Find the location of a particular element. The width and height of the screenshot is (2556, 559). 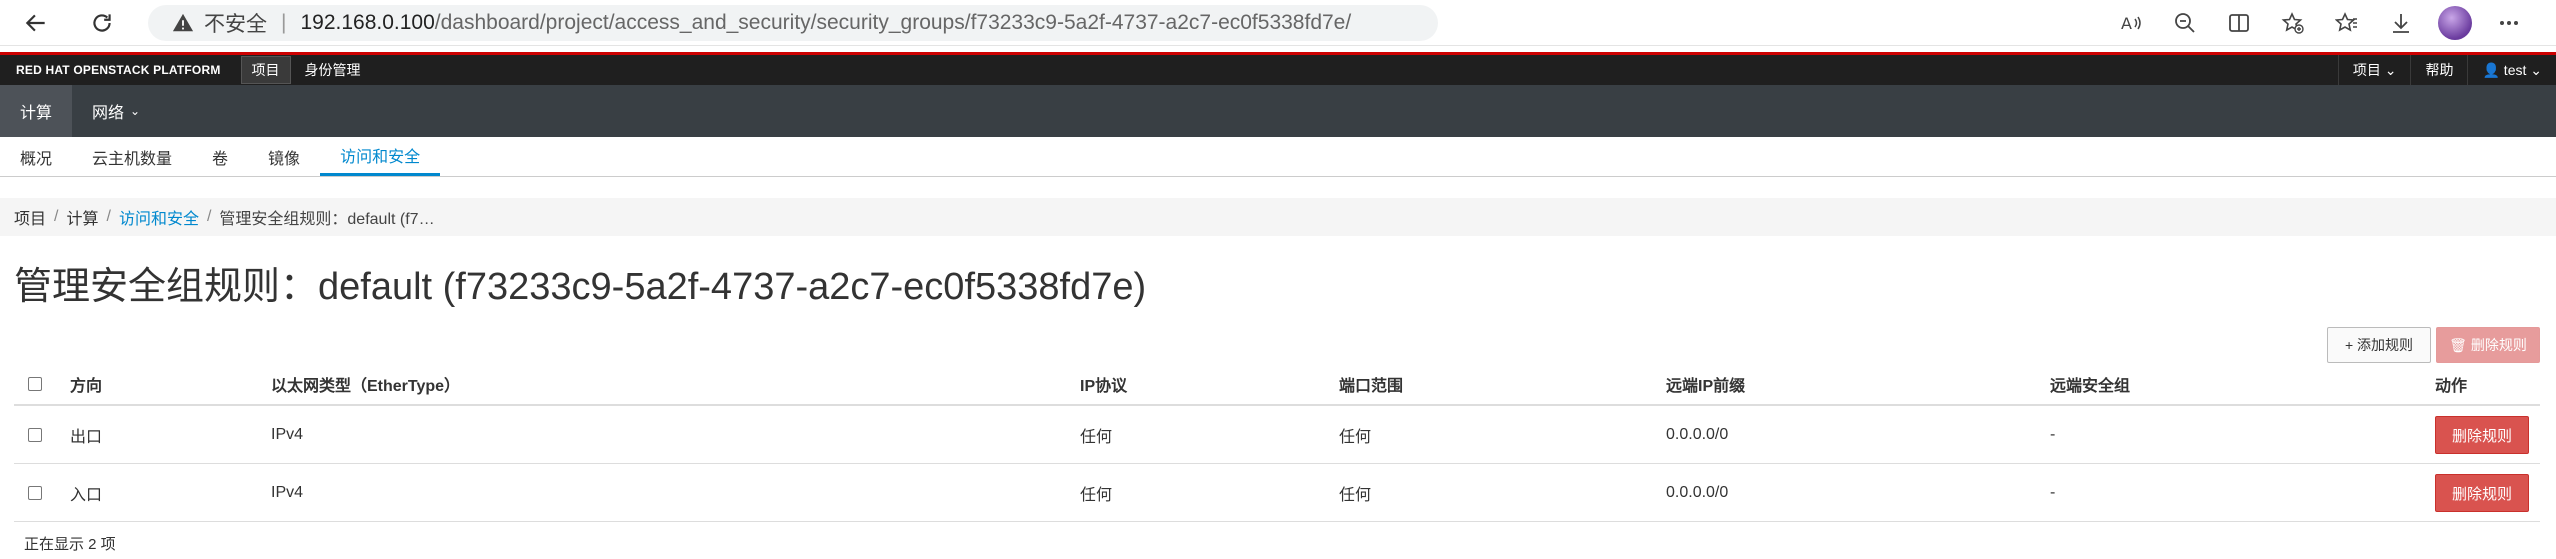

cell-direction: 出口 is located at coordinates (86, 437).